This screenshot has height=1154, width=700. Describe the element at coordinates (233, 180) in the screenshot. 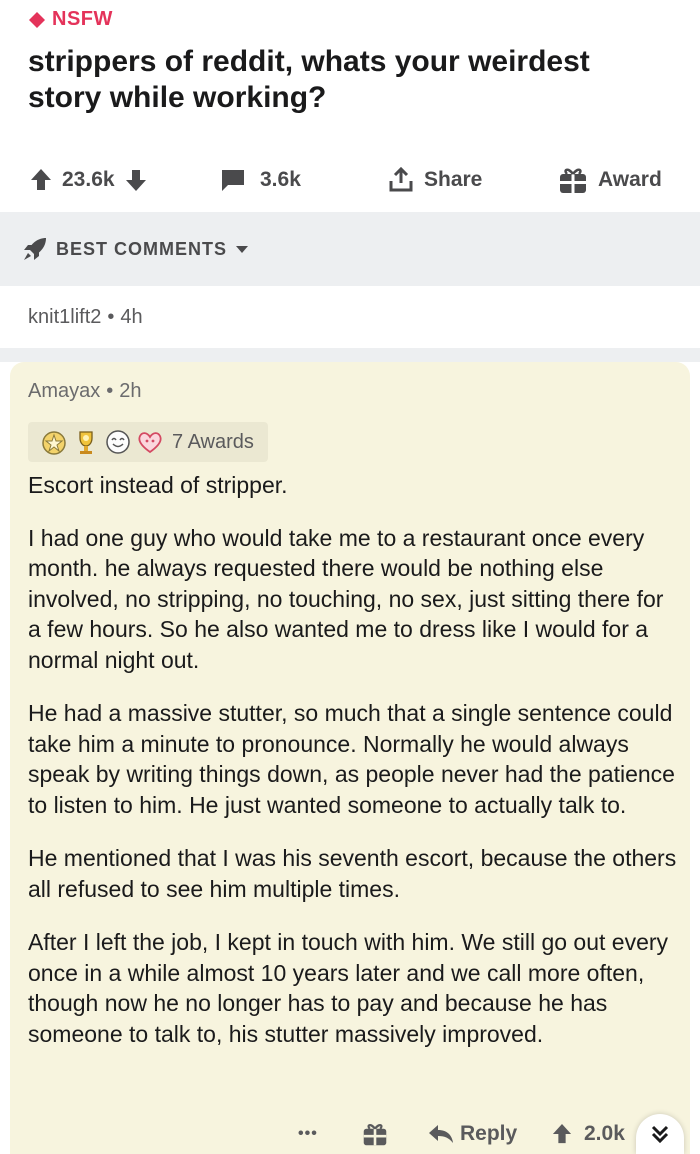

I see `comment-bubble-icon` at that location.